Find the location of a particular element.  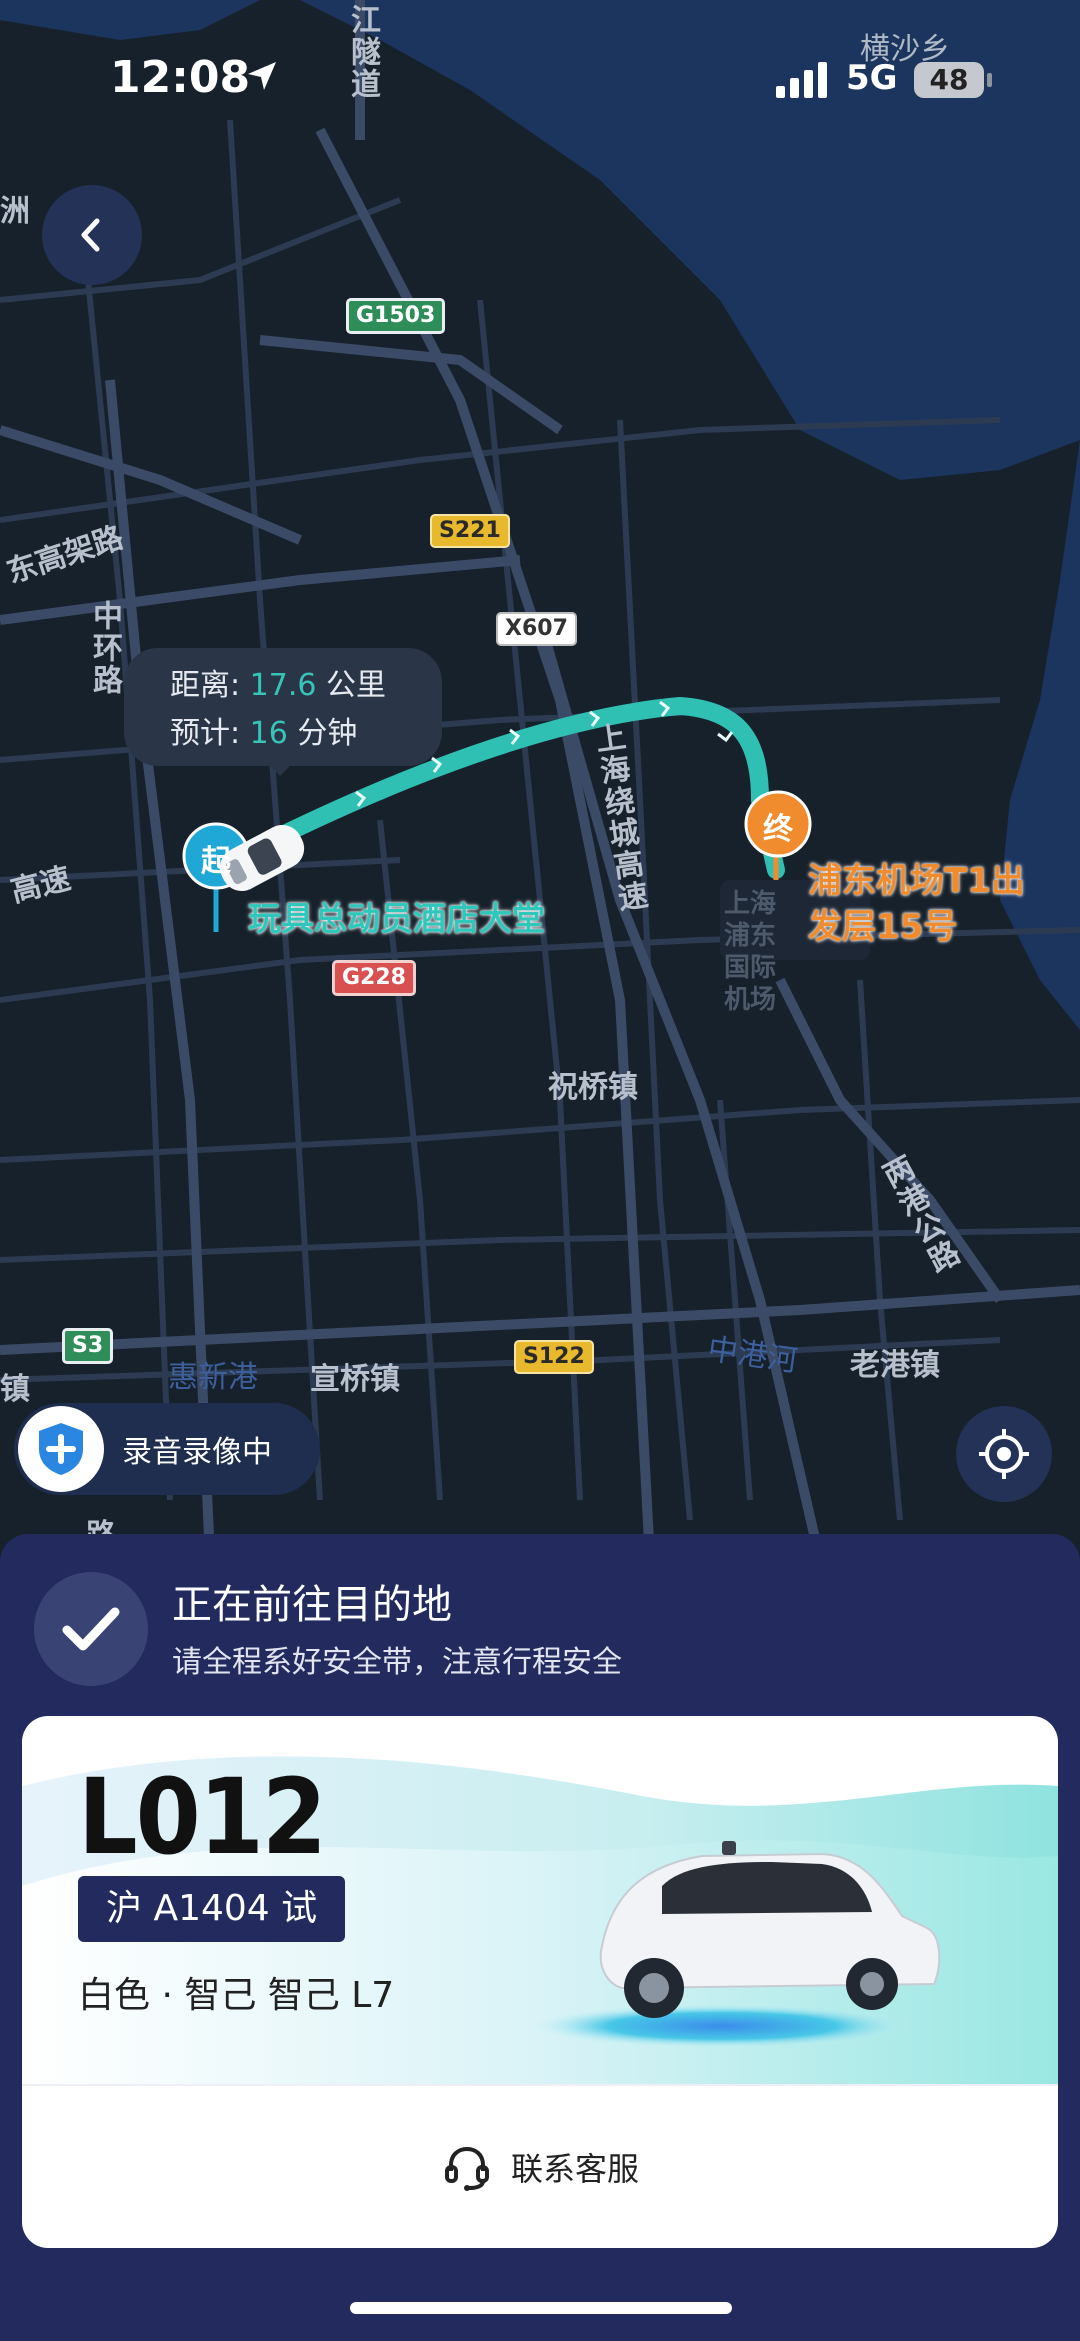

road-shield: S122 is located at coordinates (554, 1357).